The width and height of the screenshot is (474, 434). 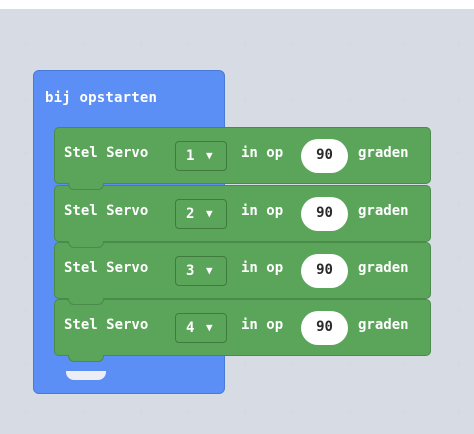 What do you see at coordinates (86, 375) in the screenshot?
I see `on-start-bottom-notch` at bounding box center [86, 375].